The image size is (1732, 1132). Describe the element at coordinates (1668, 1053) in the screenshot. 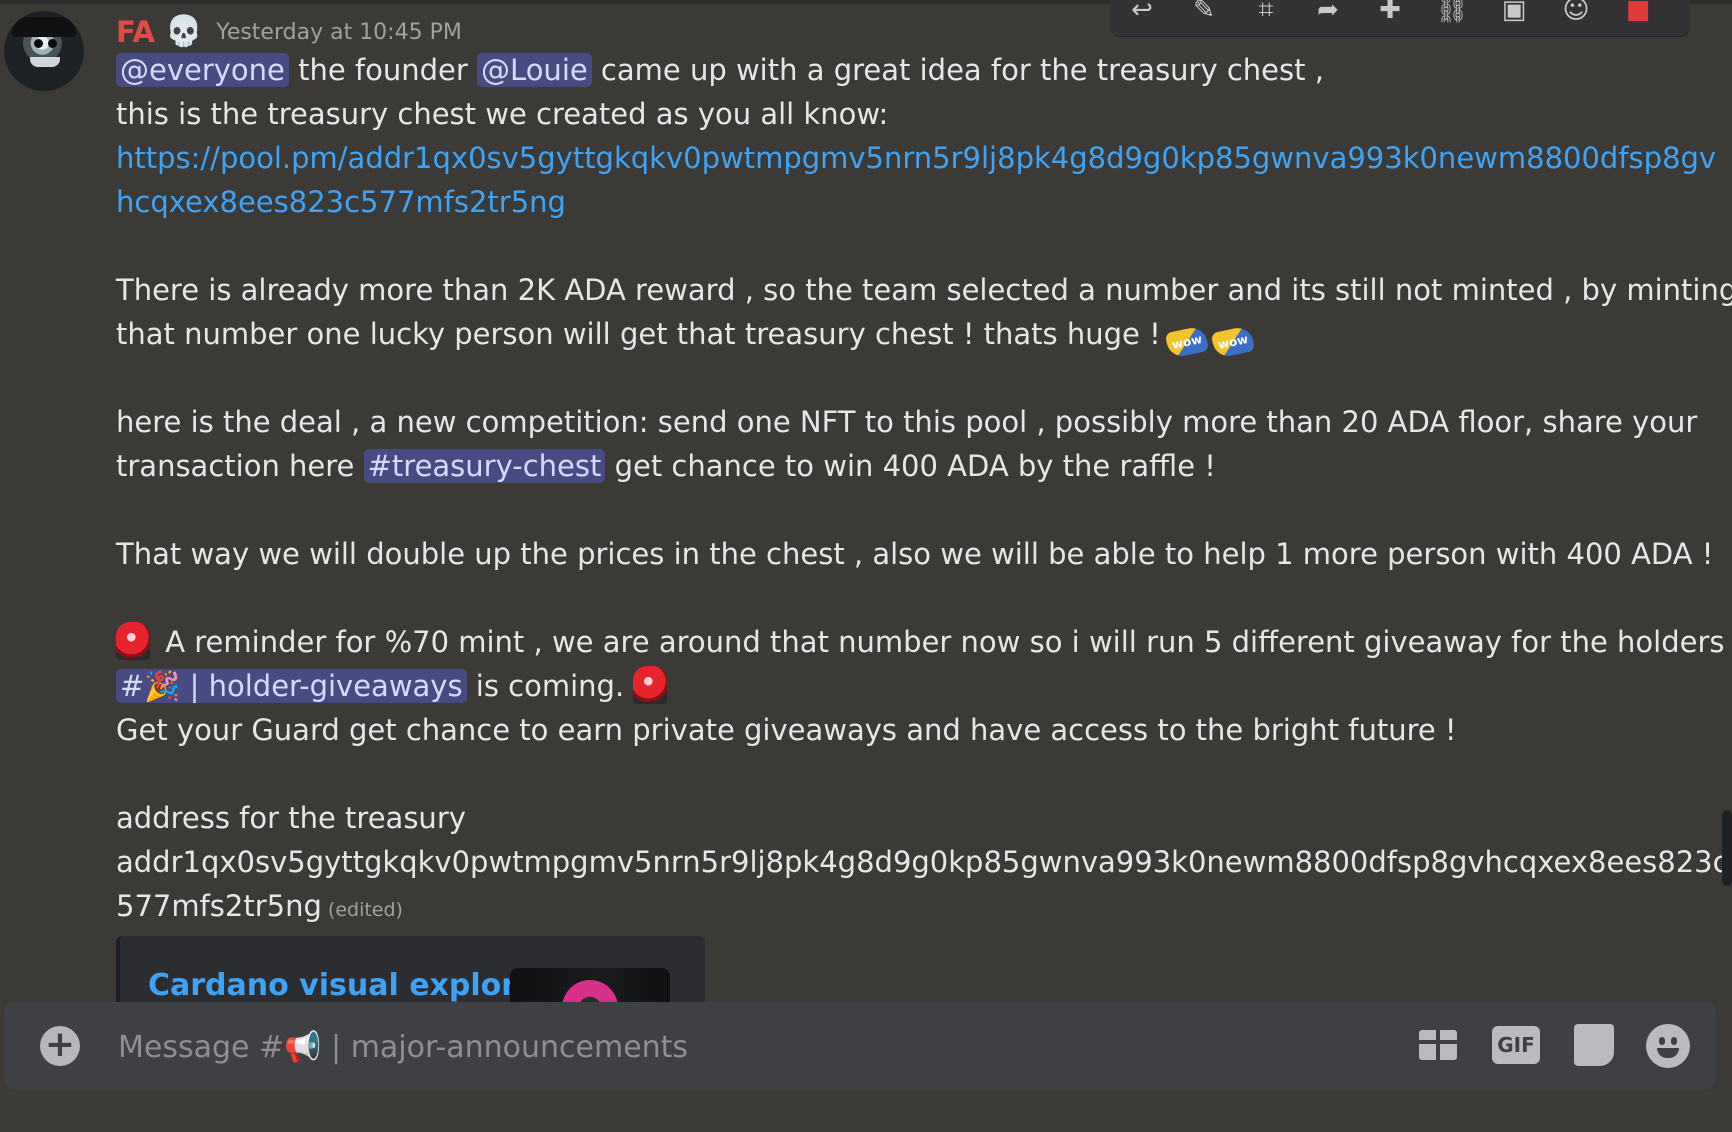

I see `emoji-mouth` at that location.